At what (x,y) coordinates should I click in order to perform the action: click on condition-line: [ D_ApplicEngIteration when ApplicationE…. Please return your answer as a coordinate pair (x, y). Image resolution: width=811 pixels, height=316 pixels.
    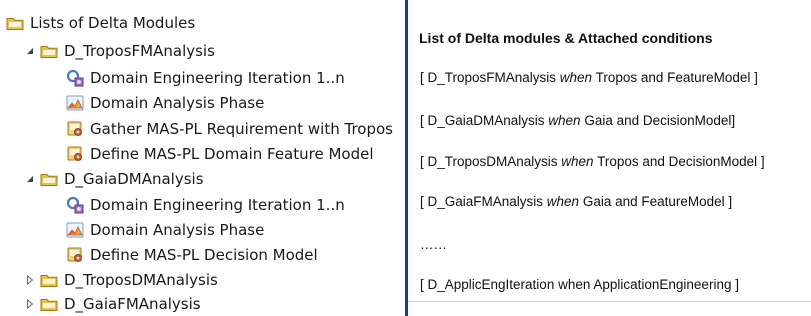
    Looking at the image, I should click on (579, 284).